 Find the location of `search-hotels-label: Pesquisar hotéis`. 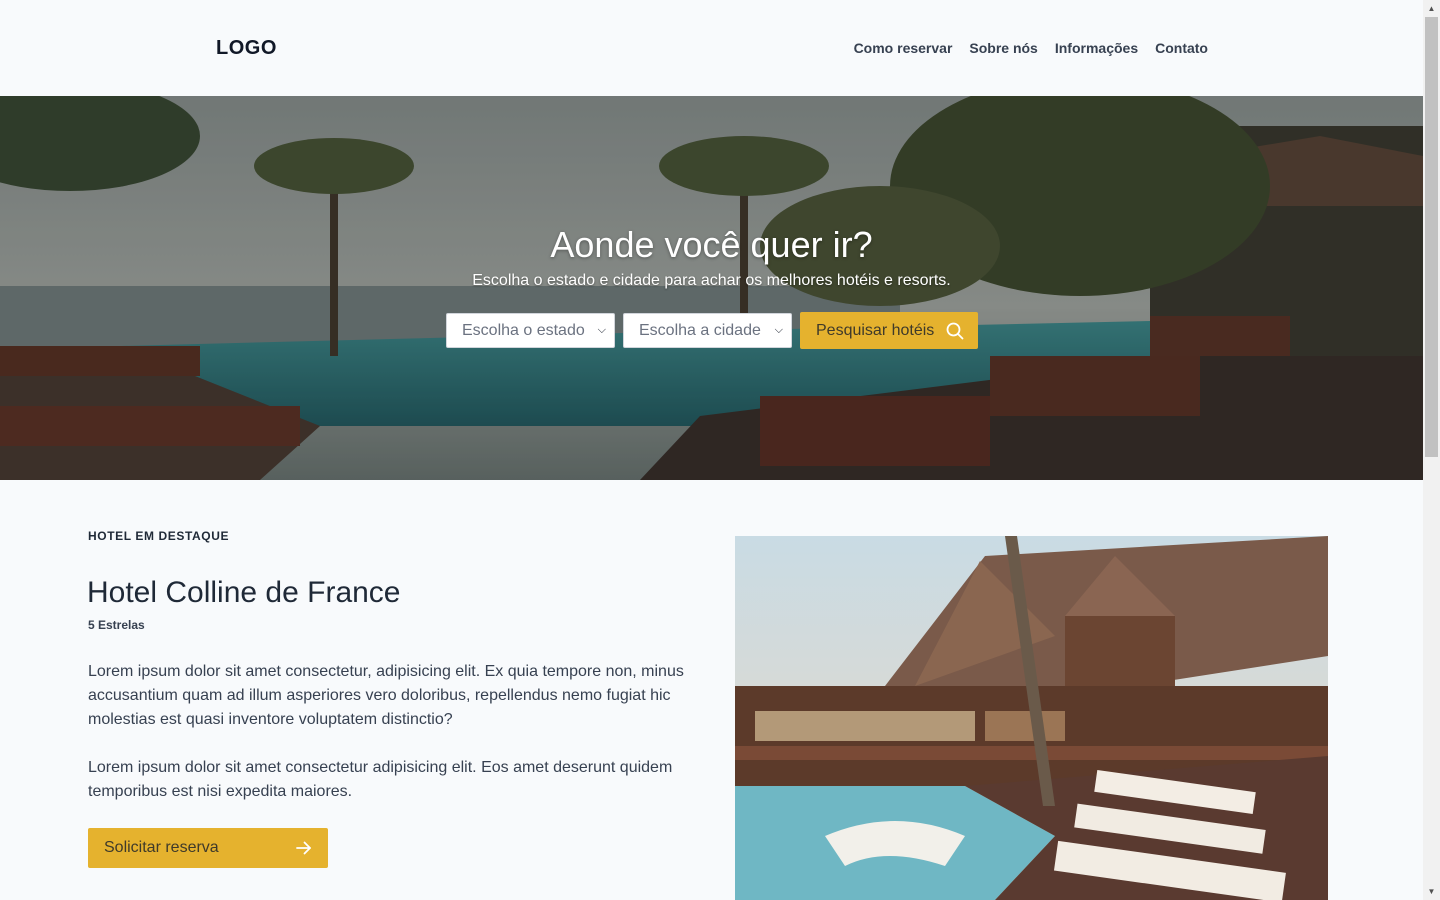

search-hotels-label: Pesquisar hotéis is located at coordinates (875, 330).